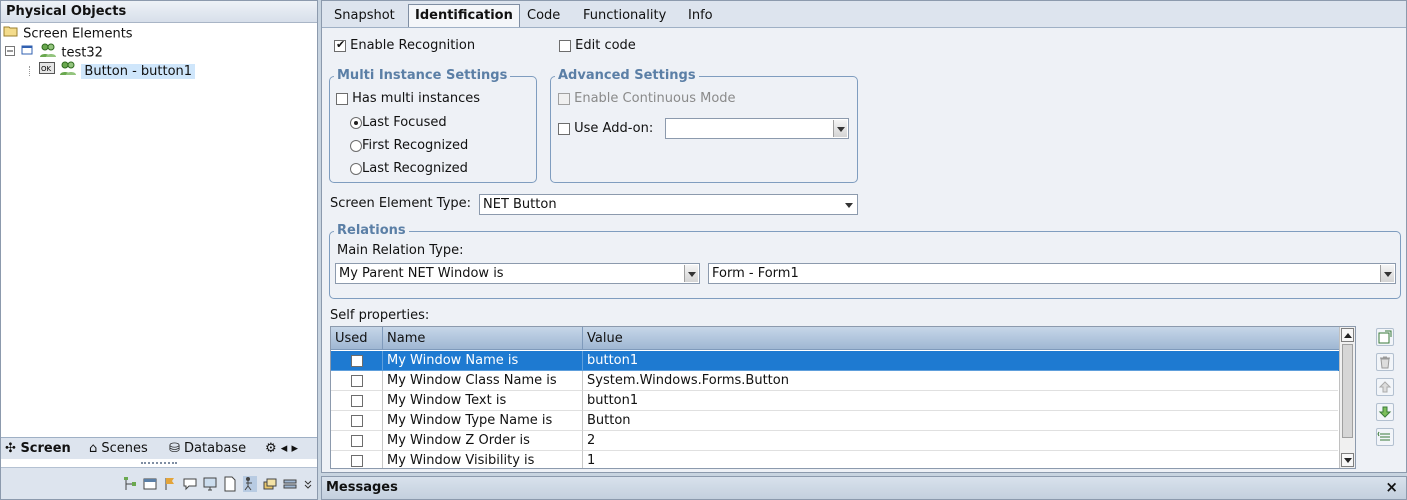  I want to click on scroll-down-button, so click(1347, 460).